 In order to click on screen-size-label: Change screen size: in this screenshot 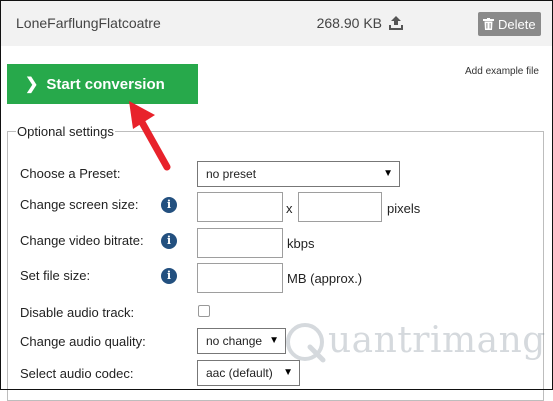, I will do `click(79, 204)`.